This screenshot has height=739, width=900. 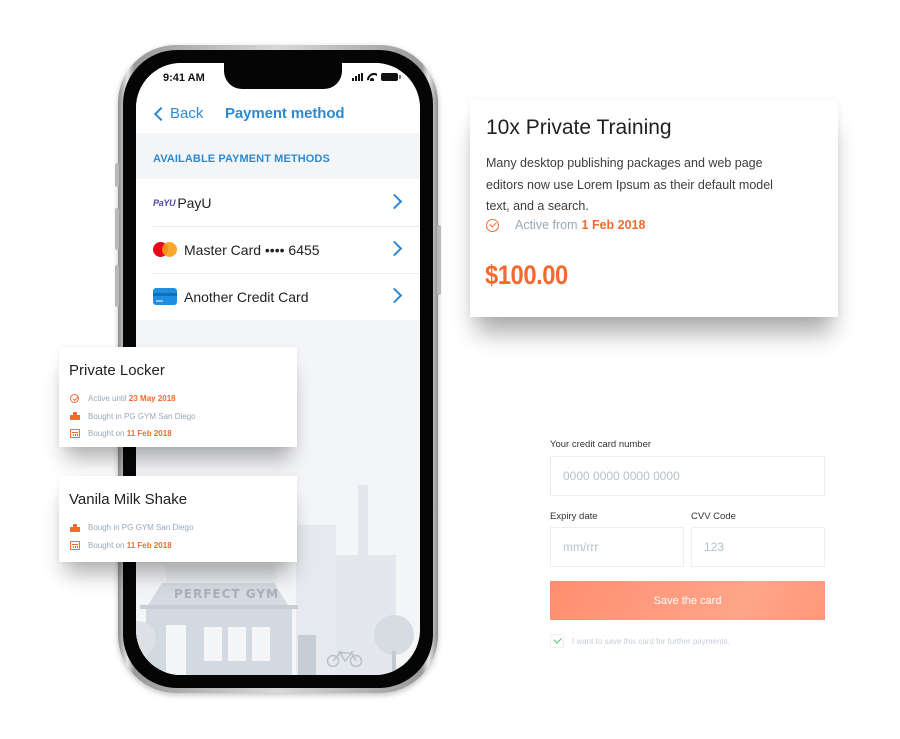 What do you see at coordinates (107, 399) in the screenshot?
I see `detail-text: Active until` at bounding box center [107, 399].